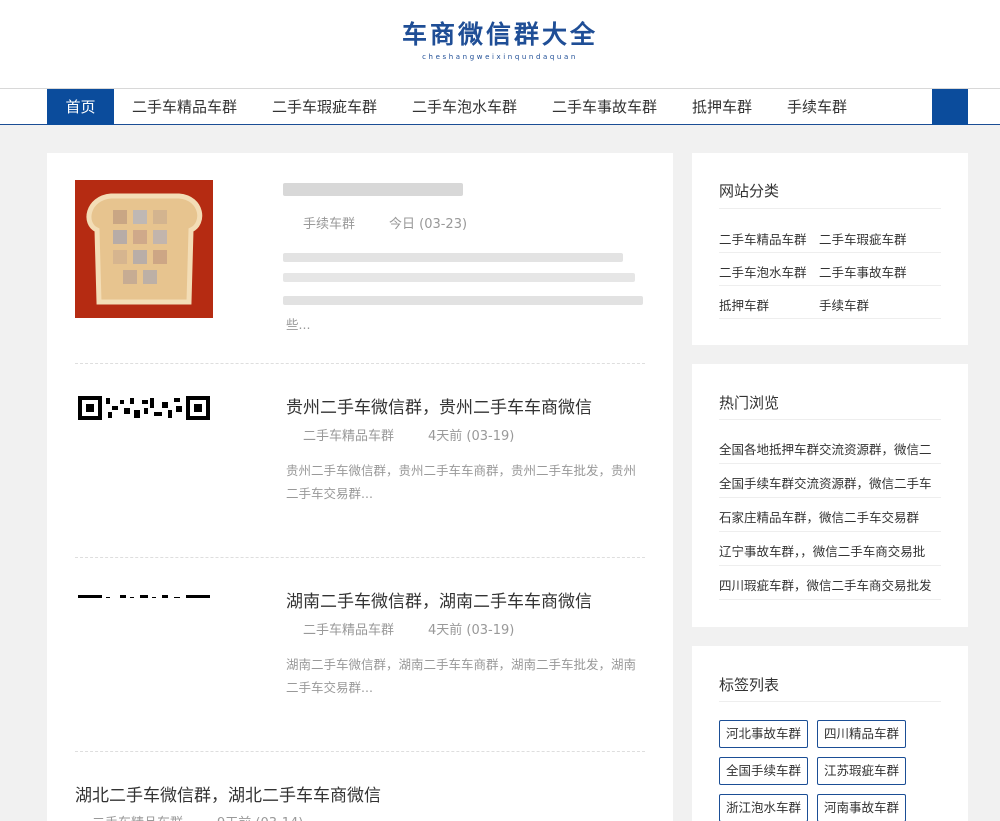  What do you see at coordinates (830, 448) in the screenshot?
I see `hot-link: 全国各地抵押车群交流资源群，微信二` at bounding box center [830, 448].